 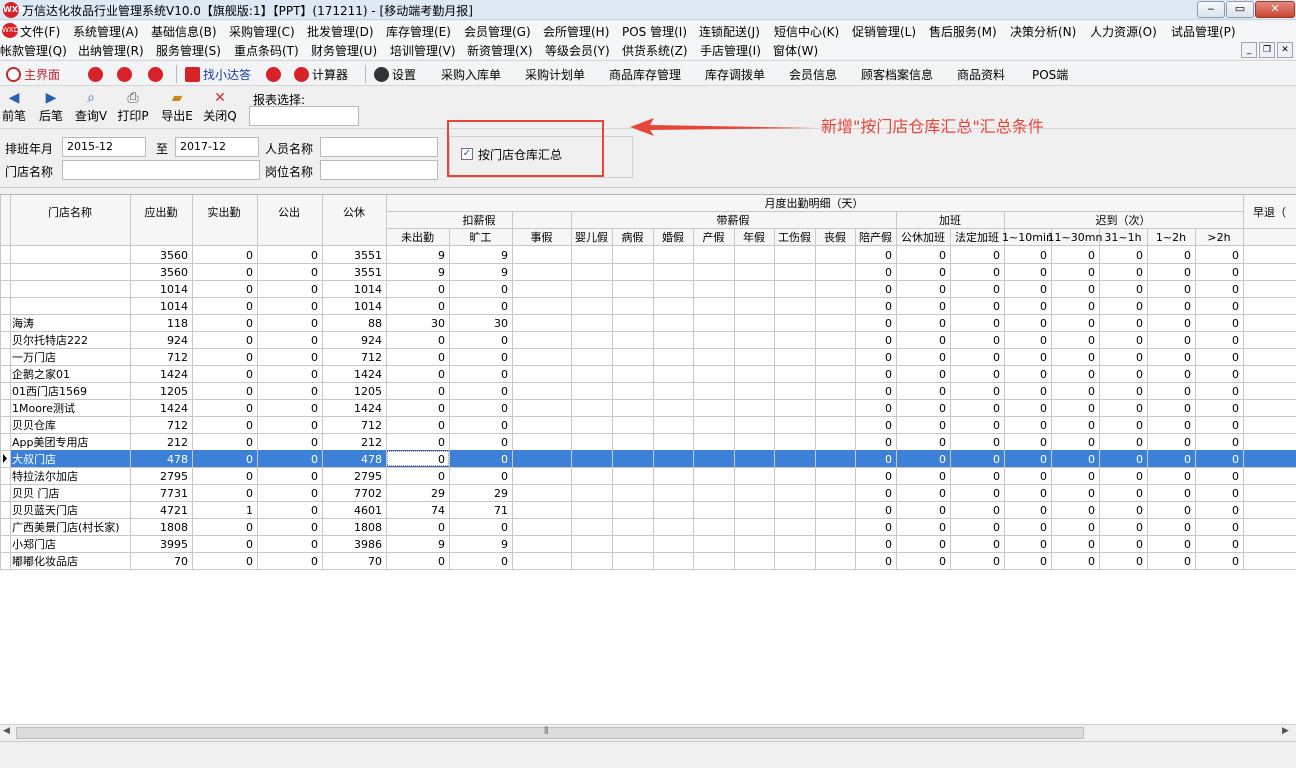 I want to click on sub-header: 年假, so click(x=754, y=237).